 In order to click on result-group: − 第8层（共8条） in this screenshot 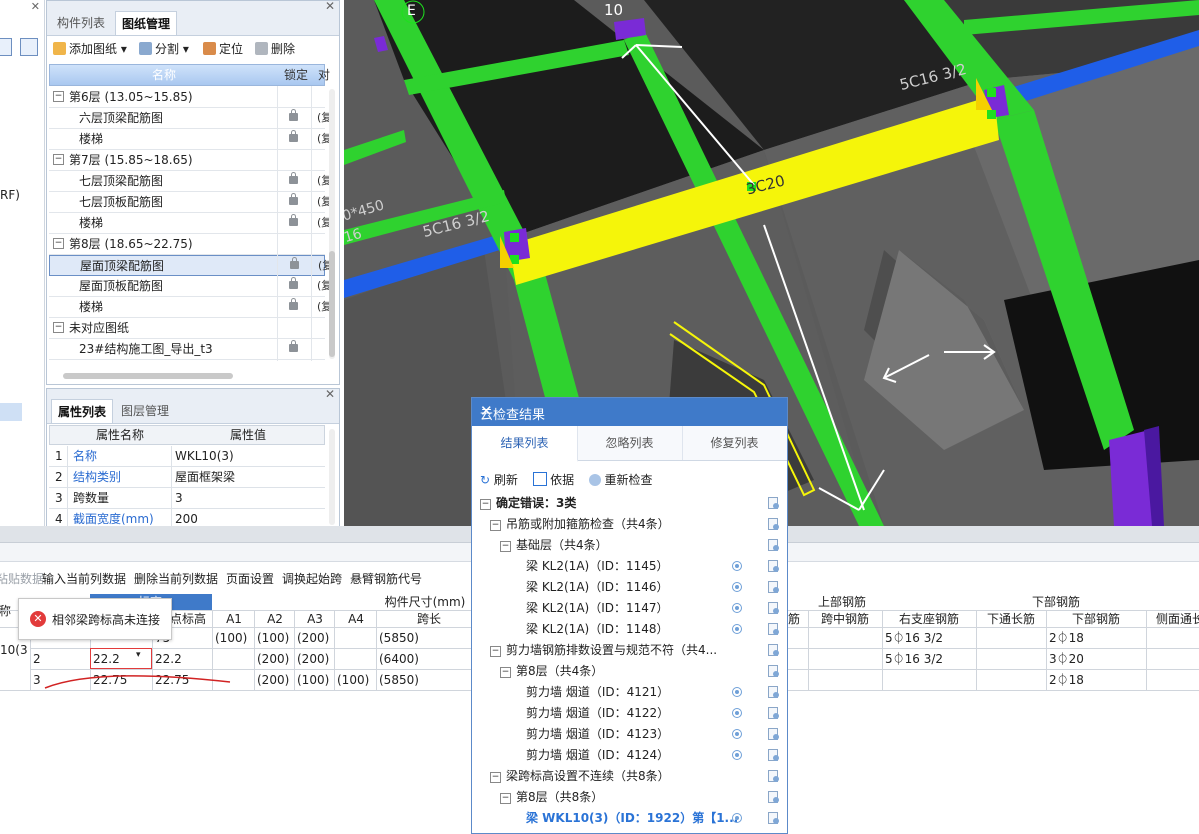, I will do `click(629, 797)`.